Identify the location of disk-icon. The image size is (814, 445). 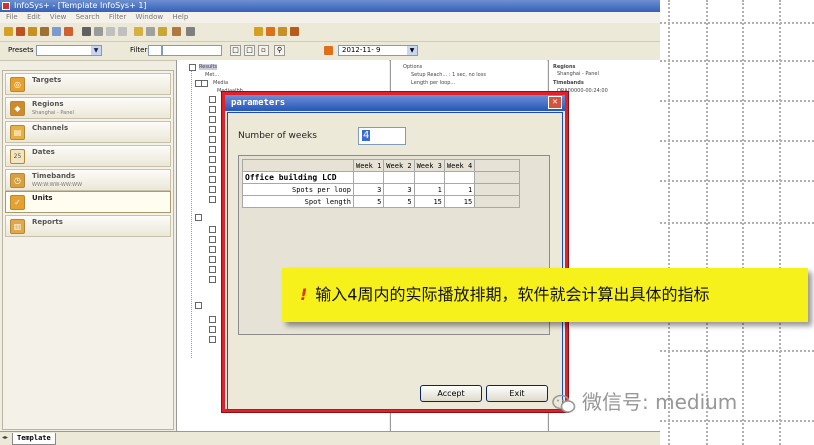
(150, 31).